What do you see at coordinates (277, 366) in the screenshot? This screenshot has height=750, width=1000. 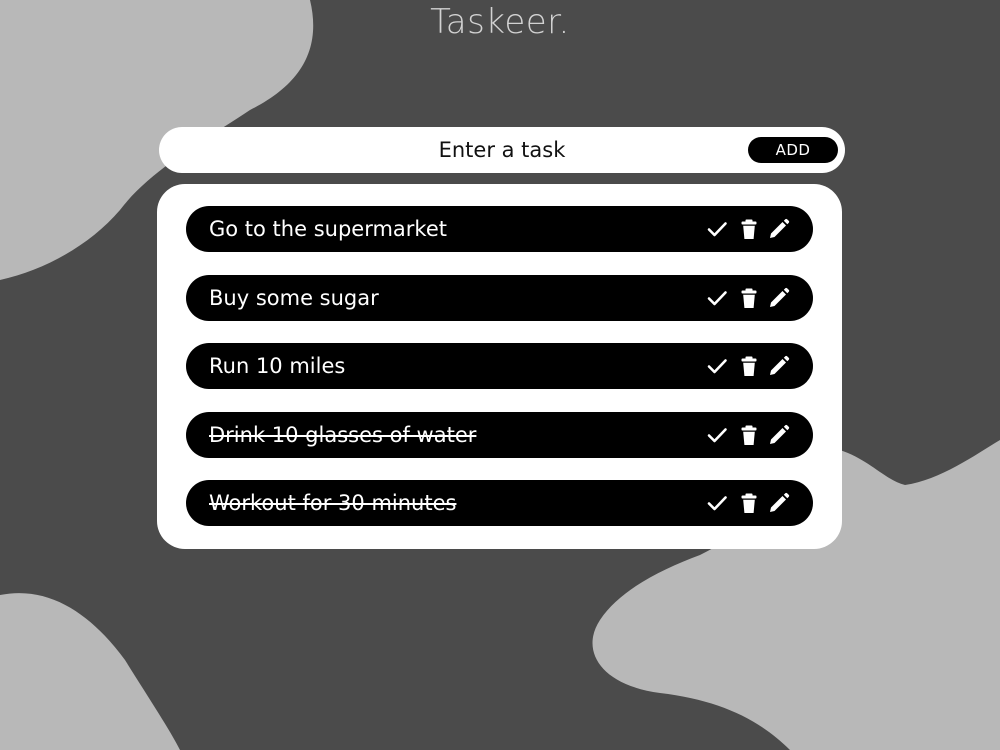 I see `task-text: Run 10 miles` at bounding box center [277, 366].